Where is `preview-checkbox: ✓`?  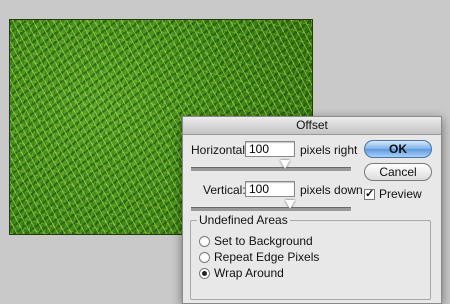 preview-checkbox: ✓ is located at coordinates (369, 194).